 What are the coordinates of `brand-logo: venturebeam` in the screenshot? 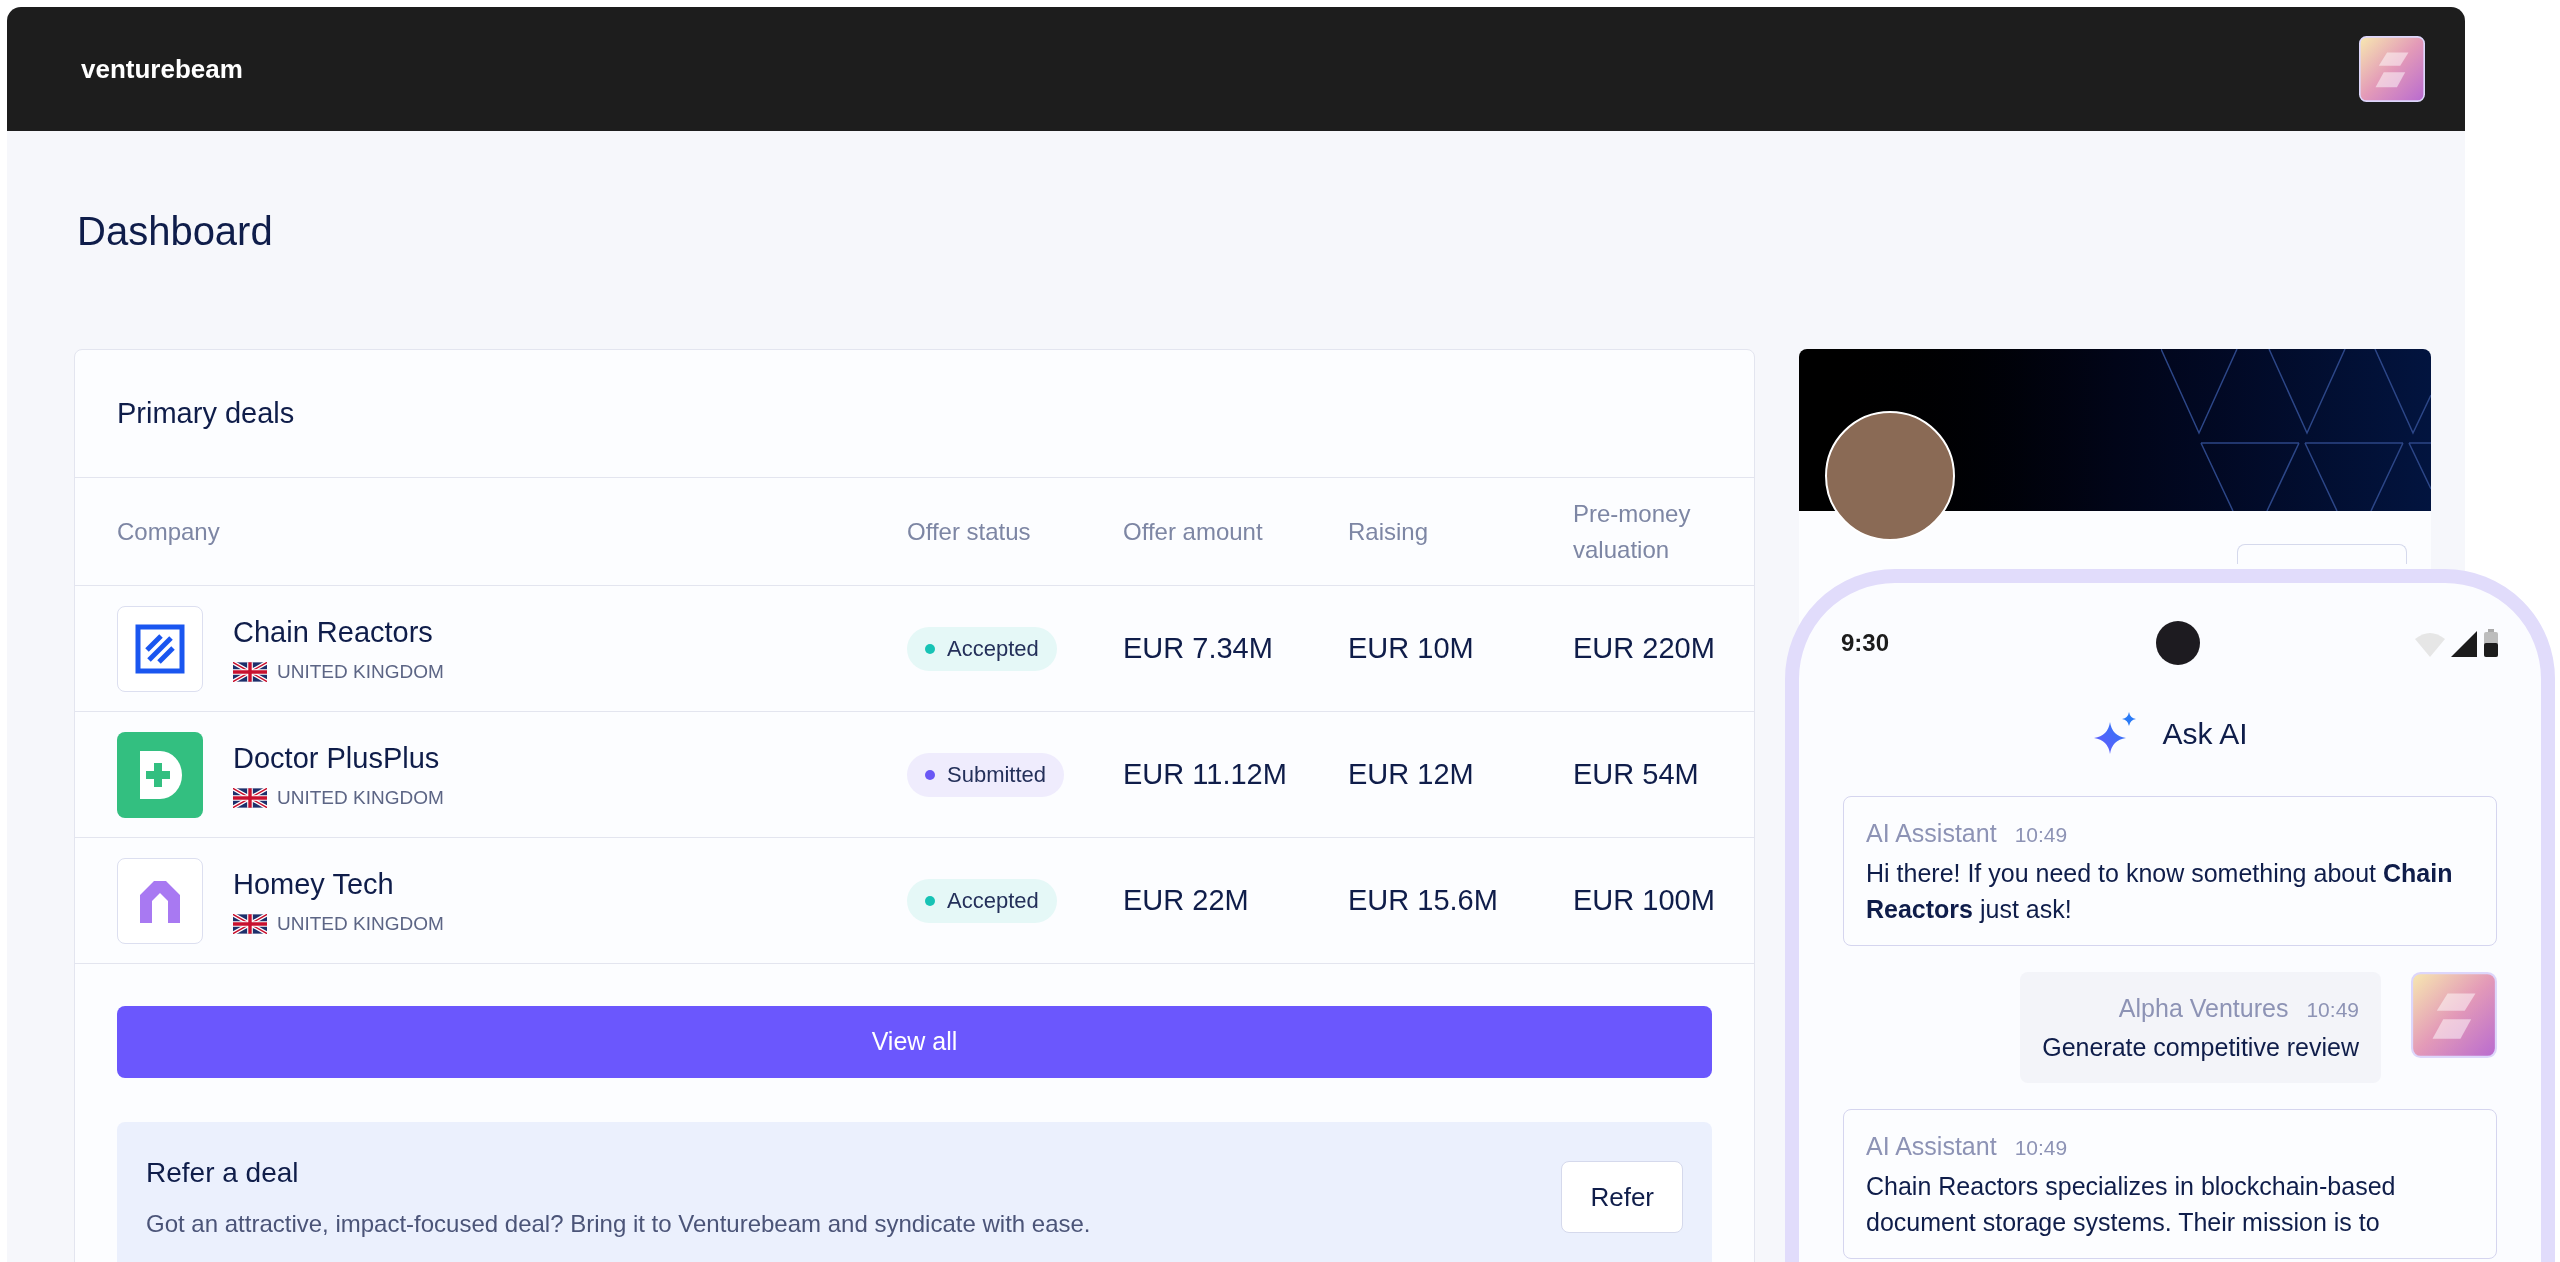 It's located at (162, 69).